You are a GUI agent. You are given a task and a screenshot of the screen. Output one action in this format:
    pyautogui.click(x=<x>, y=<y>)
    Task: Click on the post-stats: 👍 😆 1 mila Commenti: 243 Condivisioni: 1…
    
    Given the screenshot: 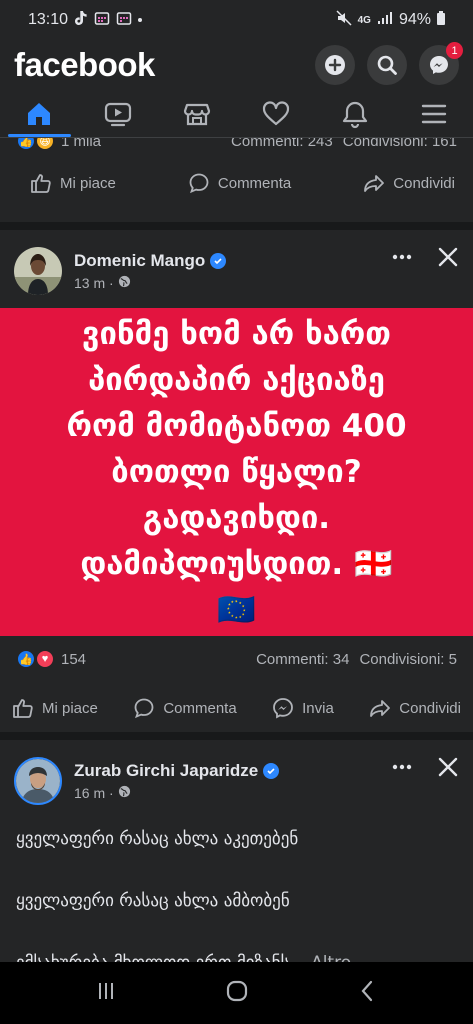 What is the action you would take?
    pyautogui.click(x=236, y=148)
    